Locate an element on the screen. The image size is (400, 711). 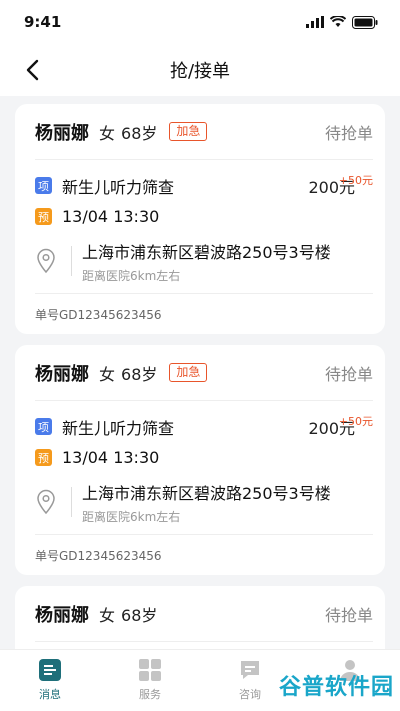
tab-services: 服务 is located at coordinates (150, 680).